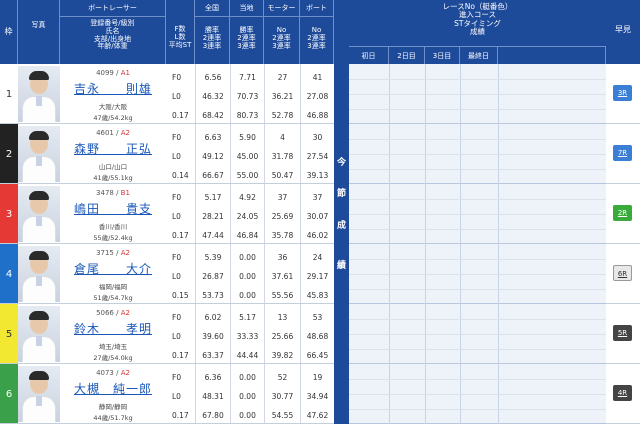  Describe the element at coordinates (113, 208) in the screenshot. I see `racer-name-link: 嶋田 貴支` at that location.